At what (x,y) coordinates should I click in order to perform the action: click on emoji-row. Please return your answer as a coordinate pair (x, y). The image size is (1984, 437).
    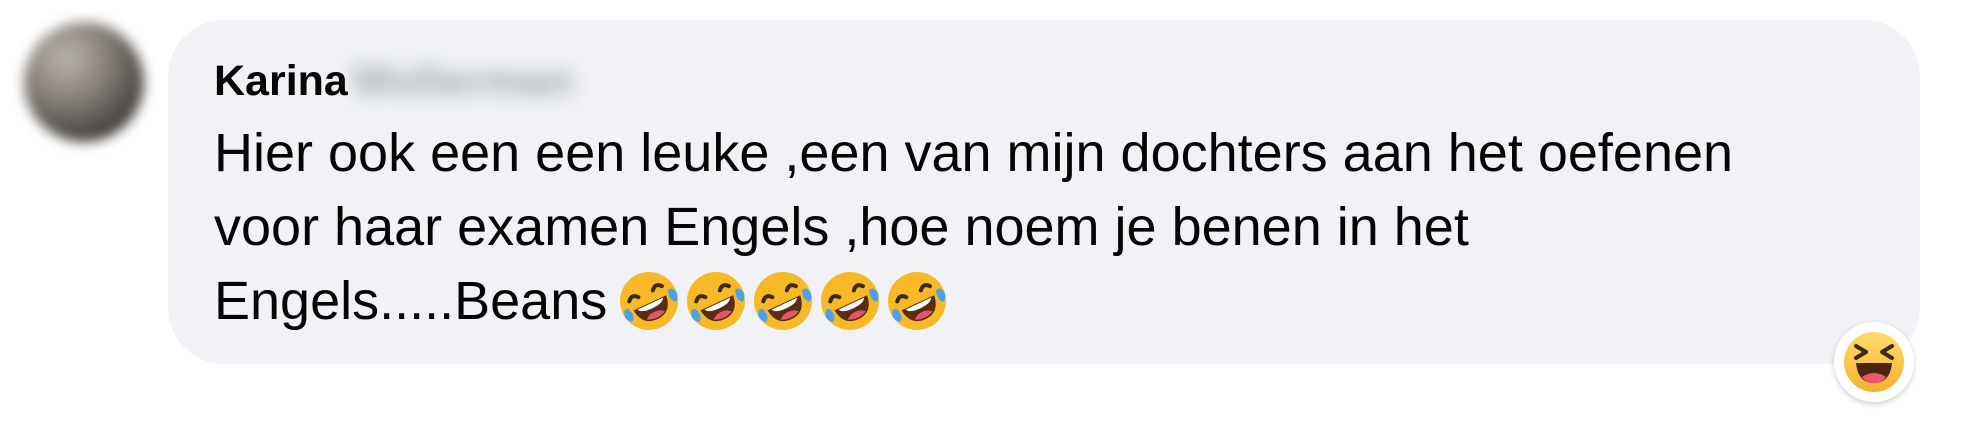
    Looking at the image, I should click on (783, 301).